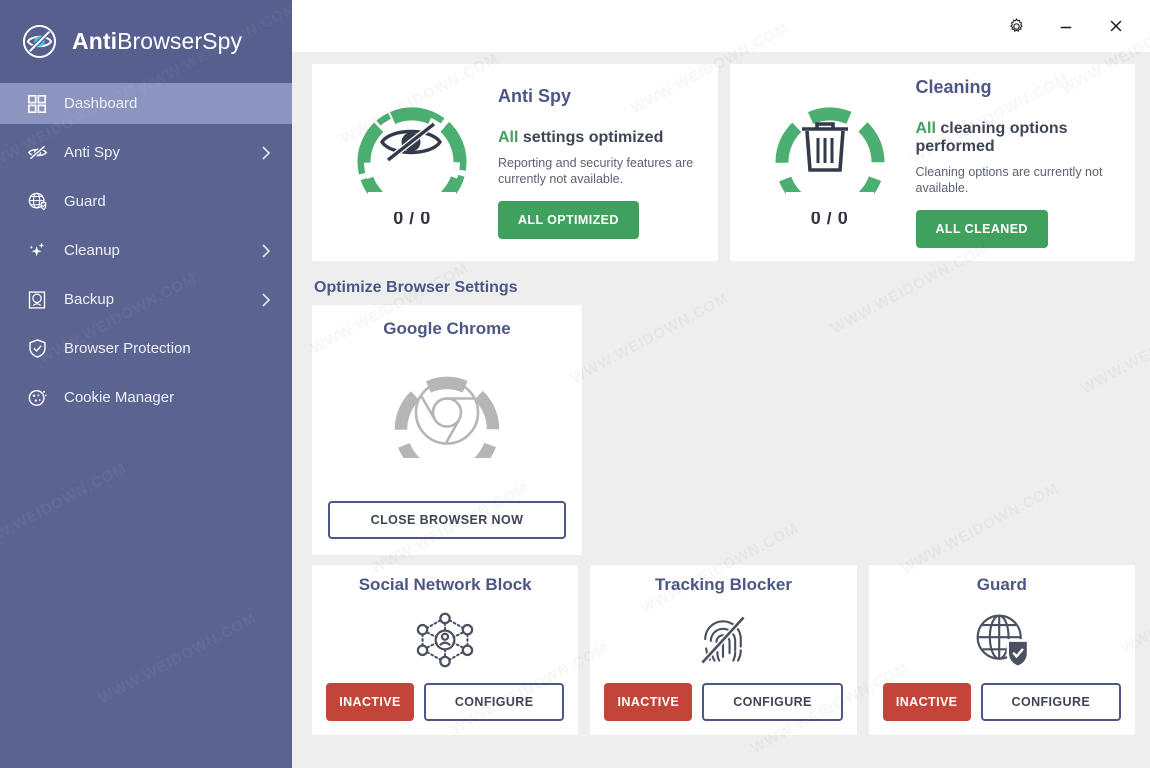 The width and height of the screenshot is (1150, 768). Describe the element at coordinates (991, 137) in the screenshot. I see `headline-rest: cleaning options performed` at that location.